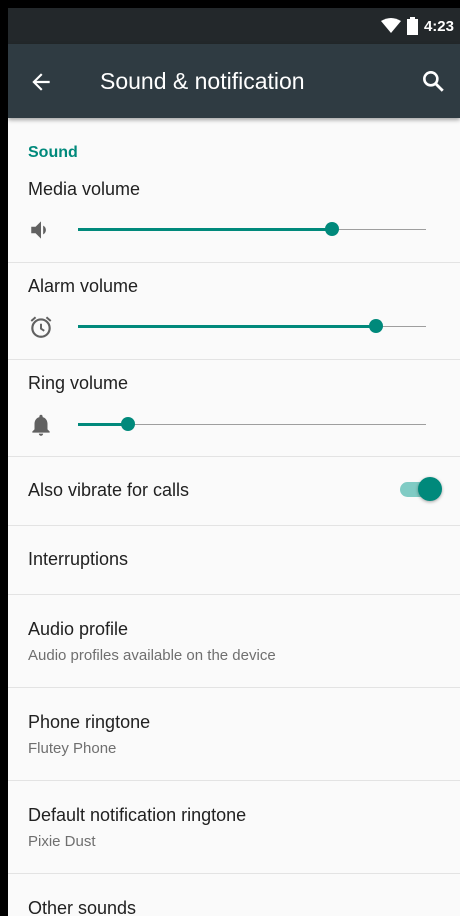 This screenshot has height=916, width=460. Describe the element at coordinates (234, 408) in the screenshot. I see `ring-volume-row: Ring volume` at that location.